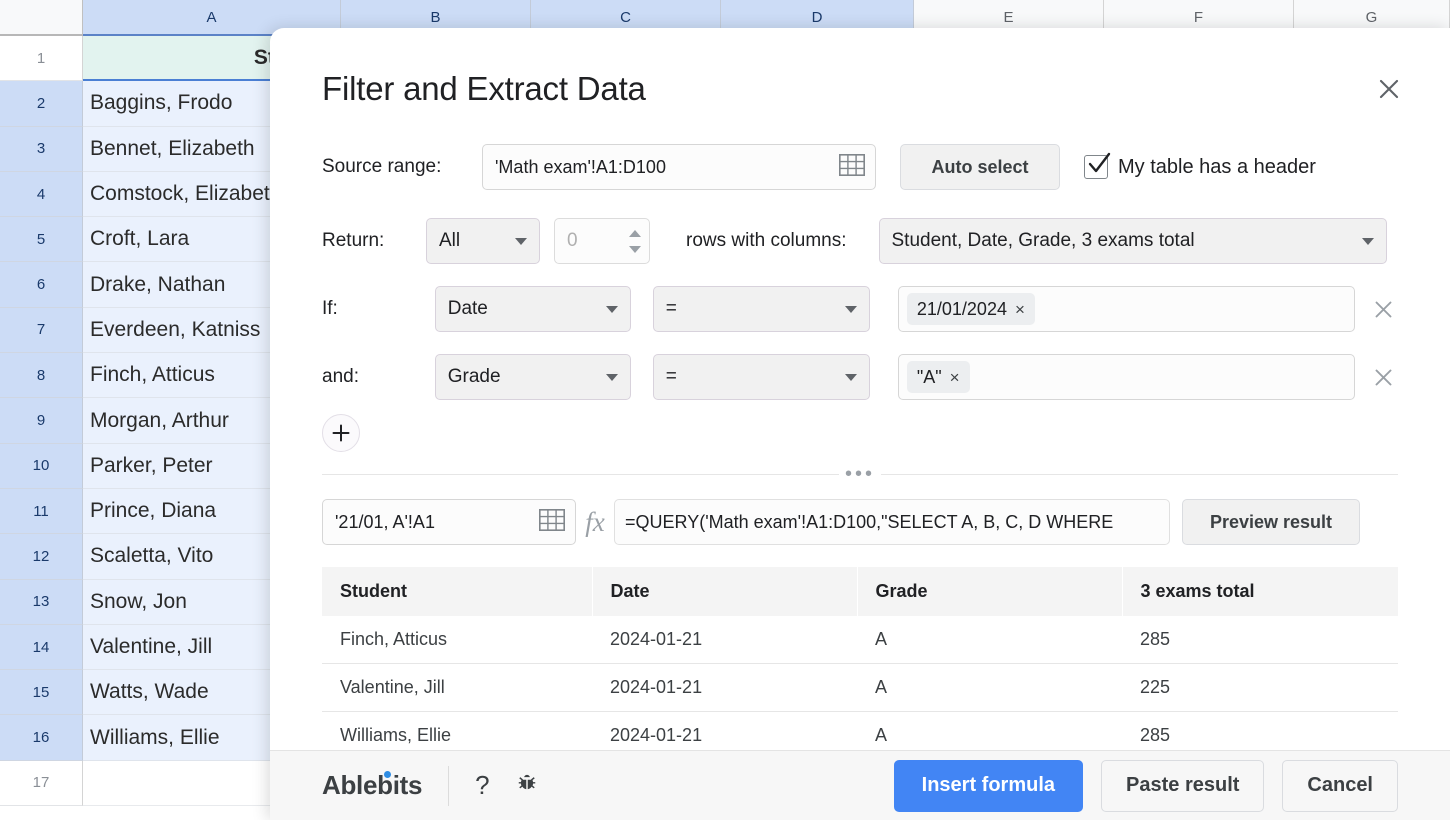 The height and width of the screenshot is (820, 1450). What do you see at coordinates (41, 330) in the screenshot?
I see `row-header-7: 7` at bounding box center [41, 330].